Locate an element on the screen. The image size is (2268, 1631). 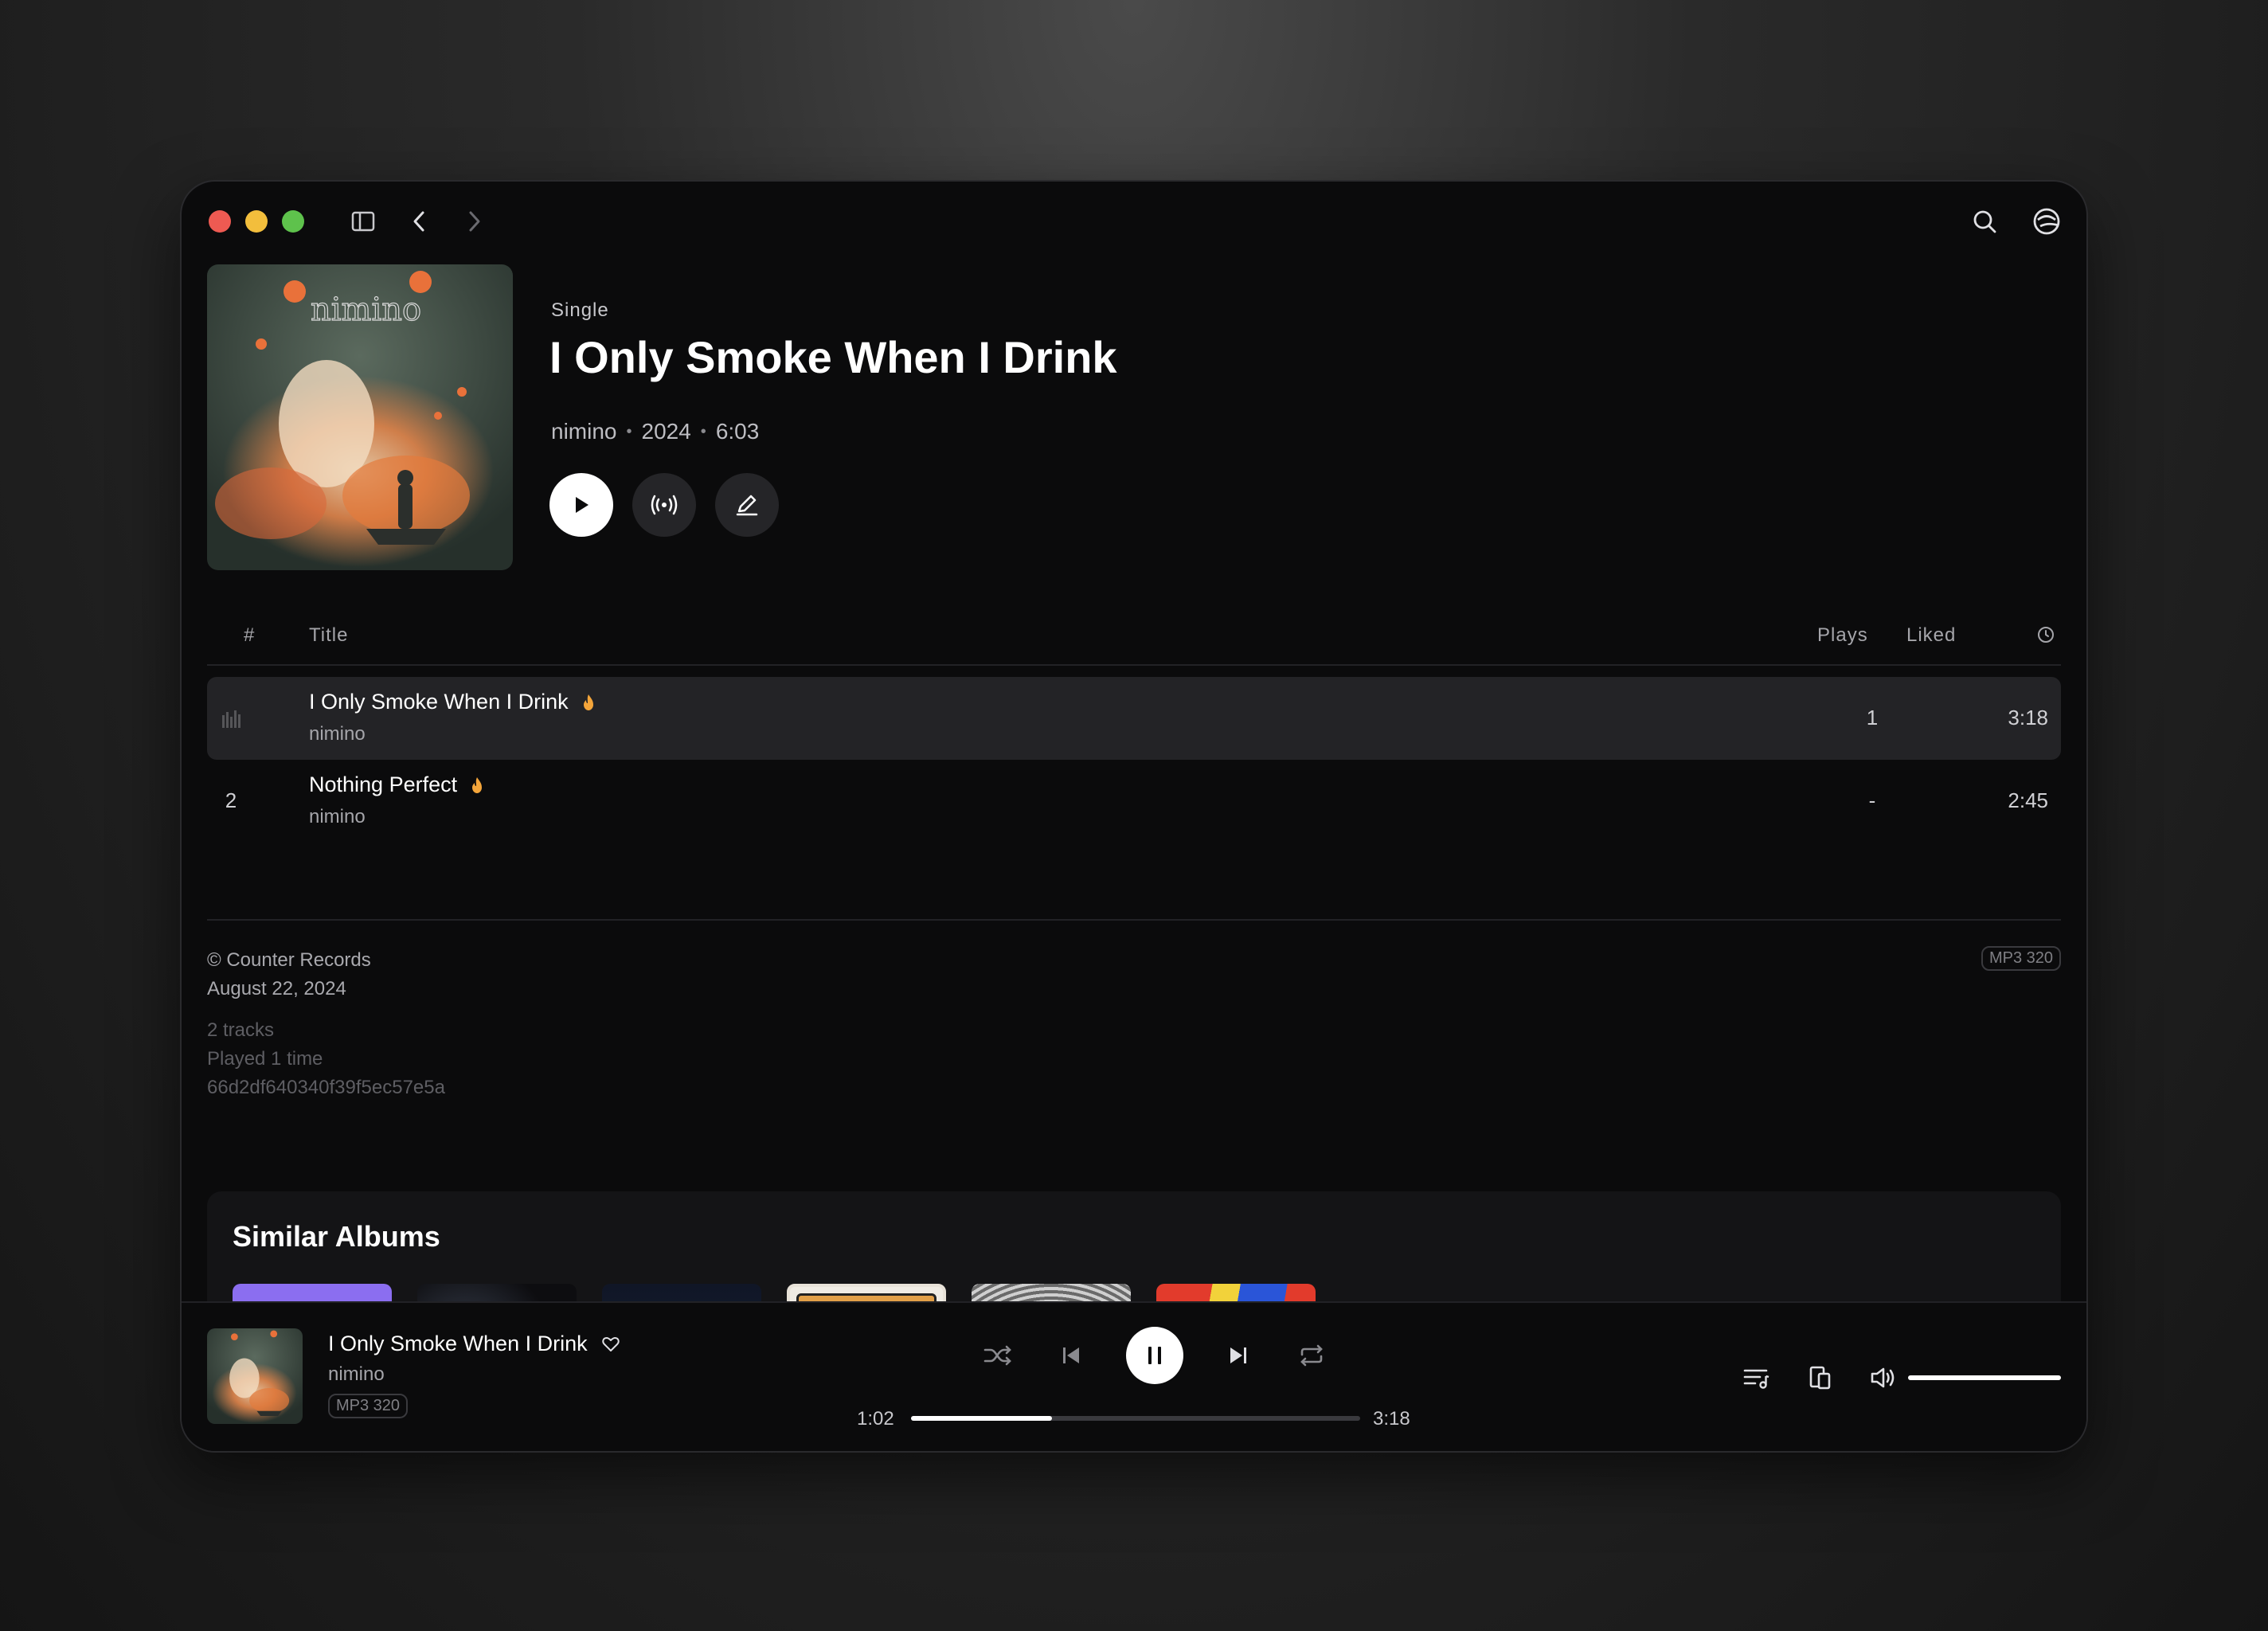
repeat-icon is located at coordinates (1311, 1355).